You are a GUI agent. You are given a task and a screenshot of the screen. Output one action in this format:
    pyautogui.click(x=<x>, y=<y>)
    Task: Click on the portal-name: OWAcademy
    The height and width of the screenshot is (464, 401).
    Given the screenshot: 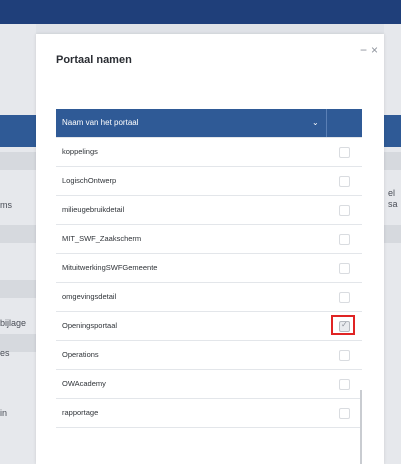 What is the action you would take?
    pyautogui.click(x=84, y=383)
    